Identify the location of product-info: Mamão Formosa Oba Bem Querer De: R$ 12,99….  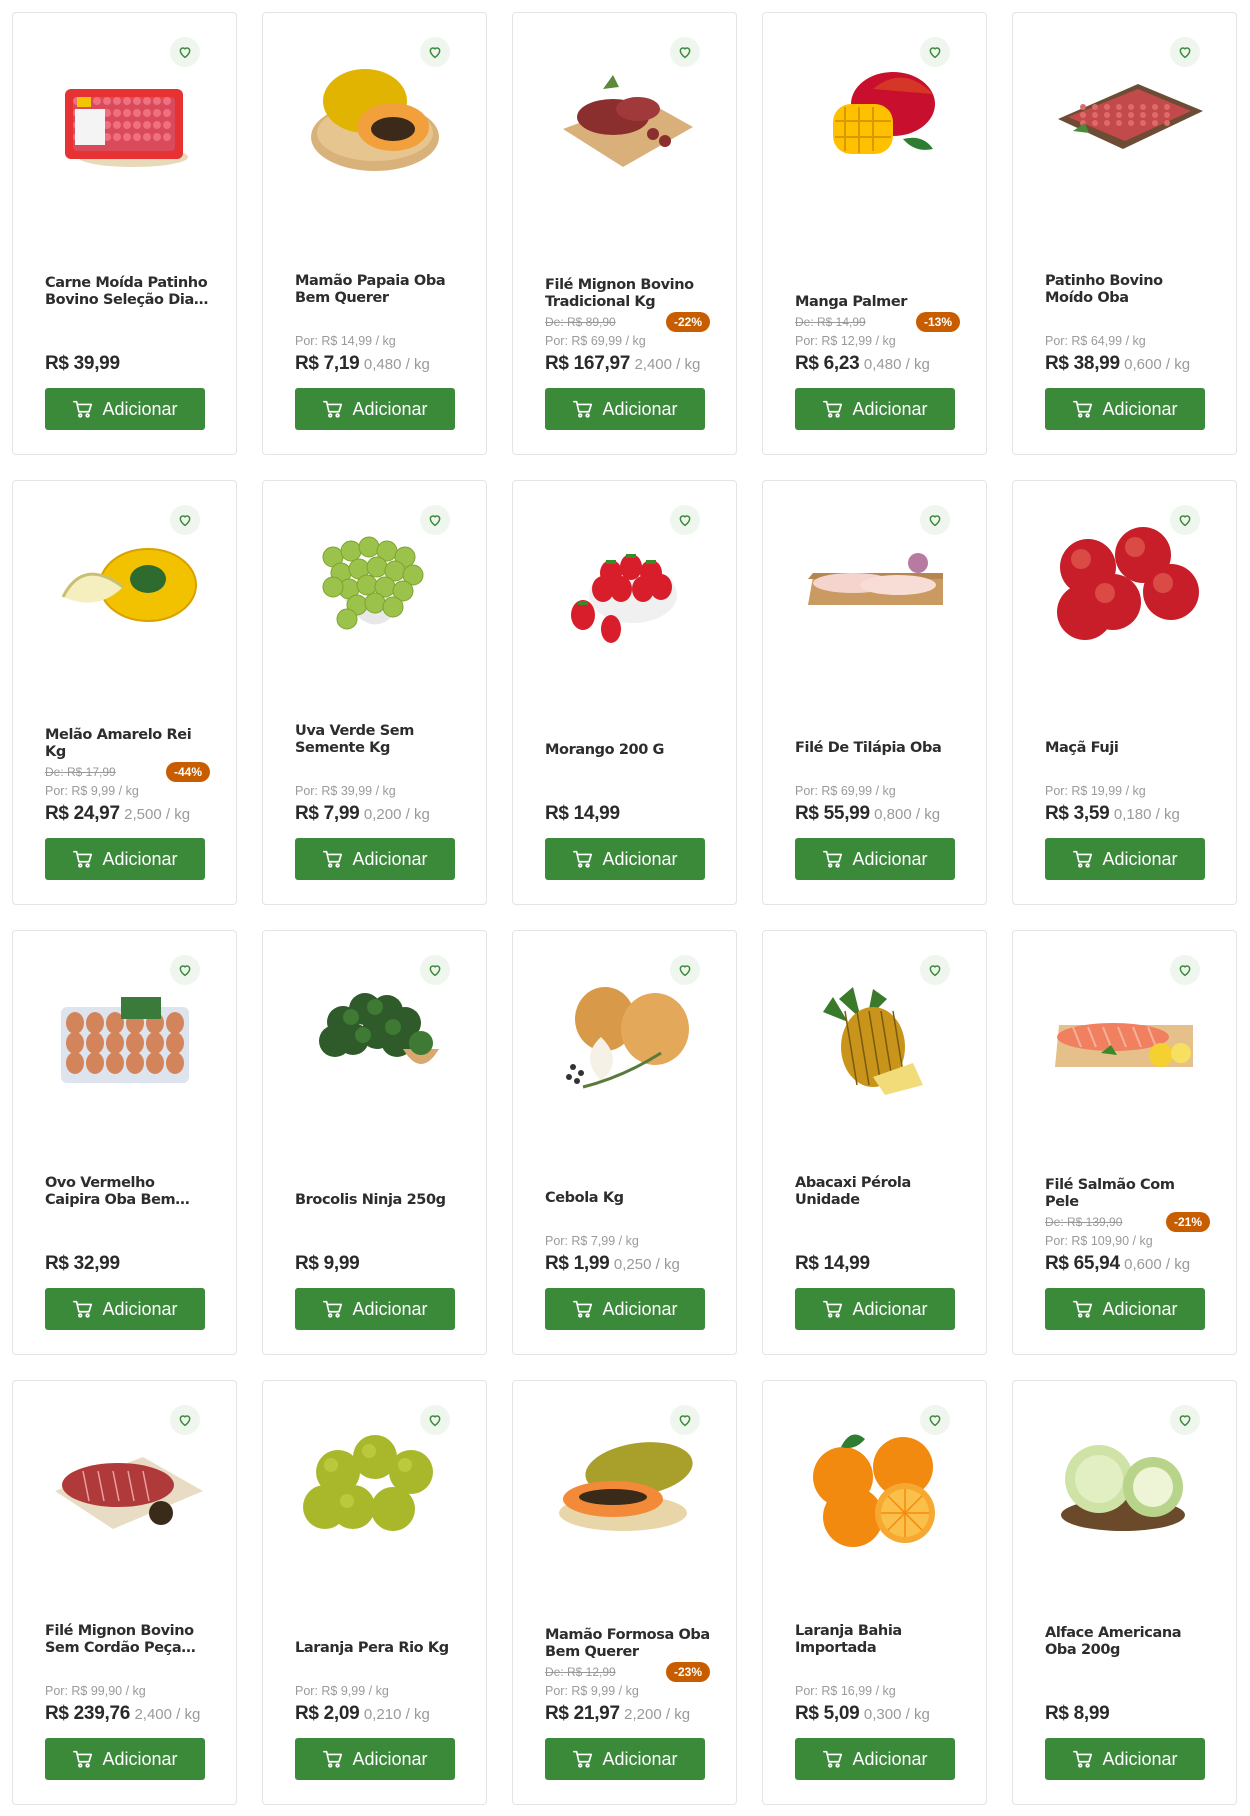
(628, 1676).